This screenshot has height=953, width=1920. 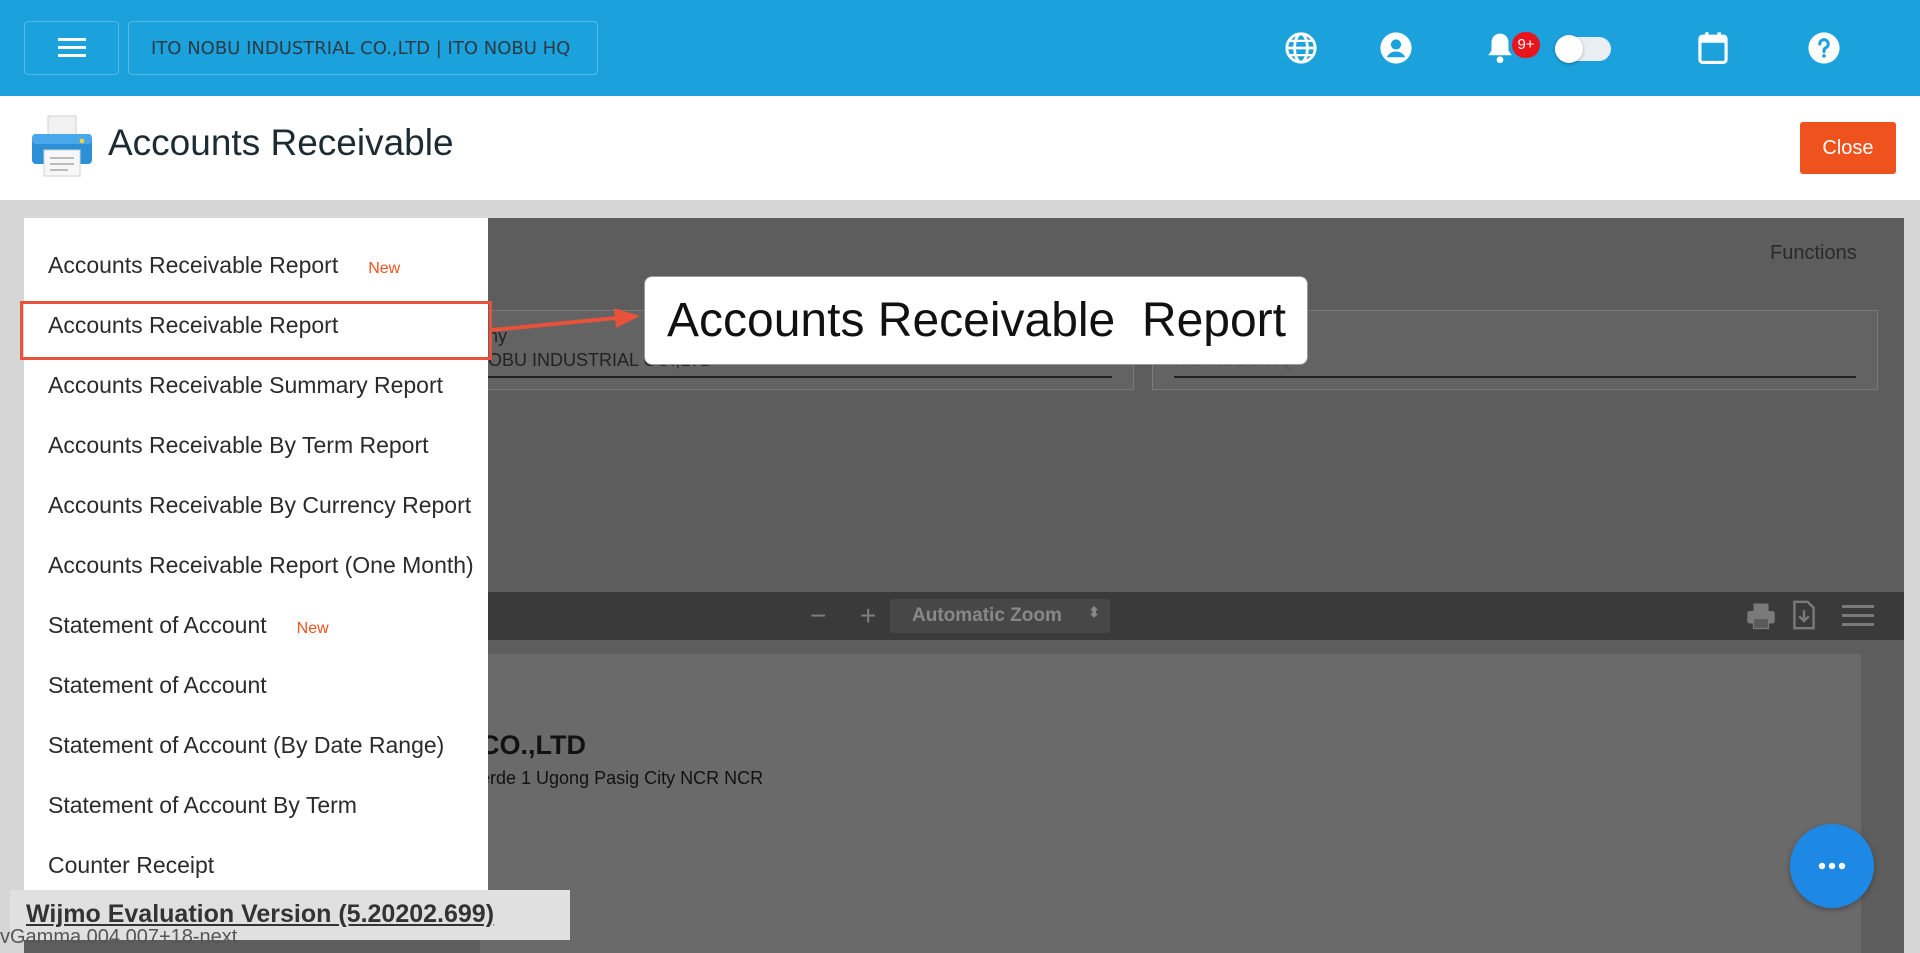 I want to click on zoom-in-button: +, so click(x=868, y=616).